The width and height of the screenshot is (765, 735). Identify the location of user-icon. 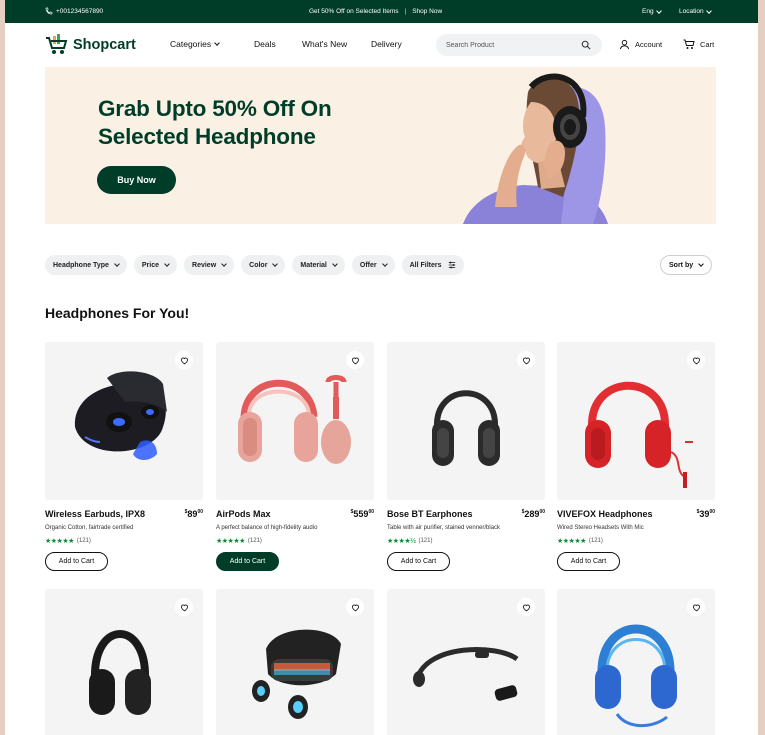
(624, 44).